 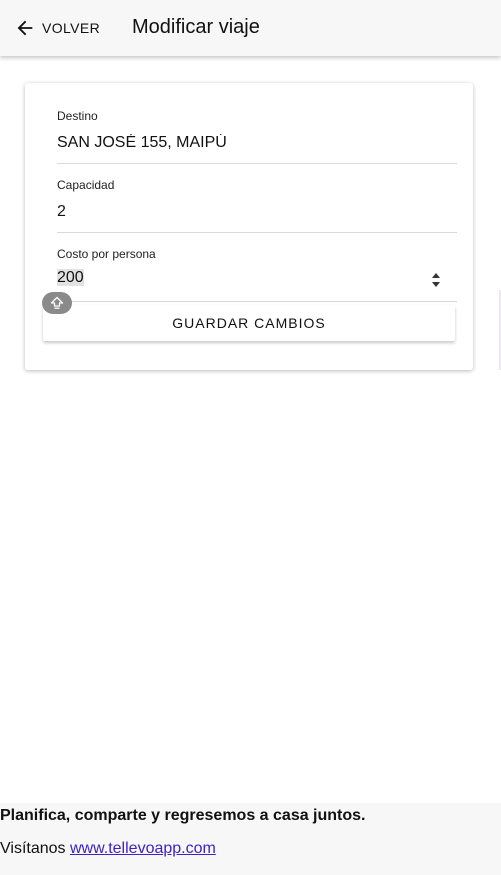 What do you see at coordinates (257, 143) in the screenshot?
I see `destination-input` at bounding box center [257, 143].